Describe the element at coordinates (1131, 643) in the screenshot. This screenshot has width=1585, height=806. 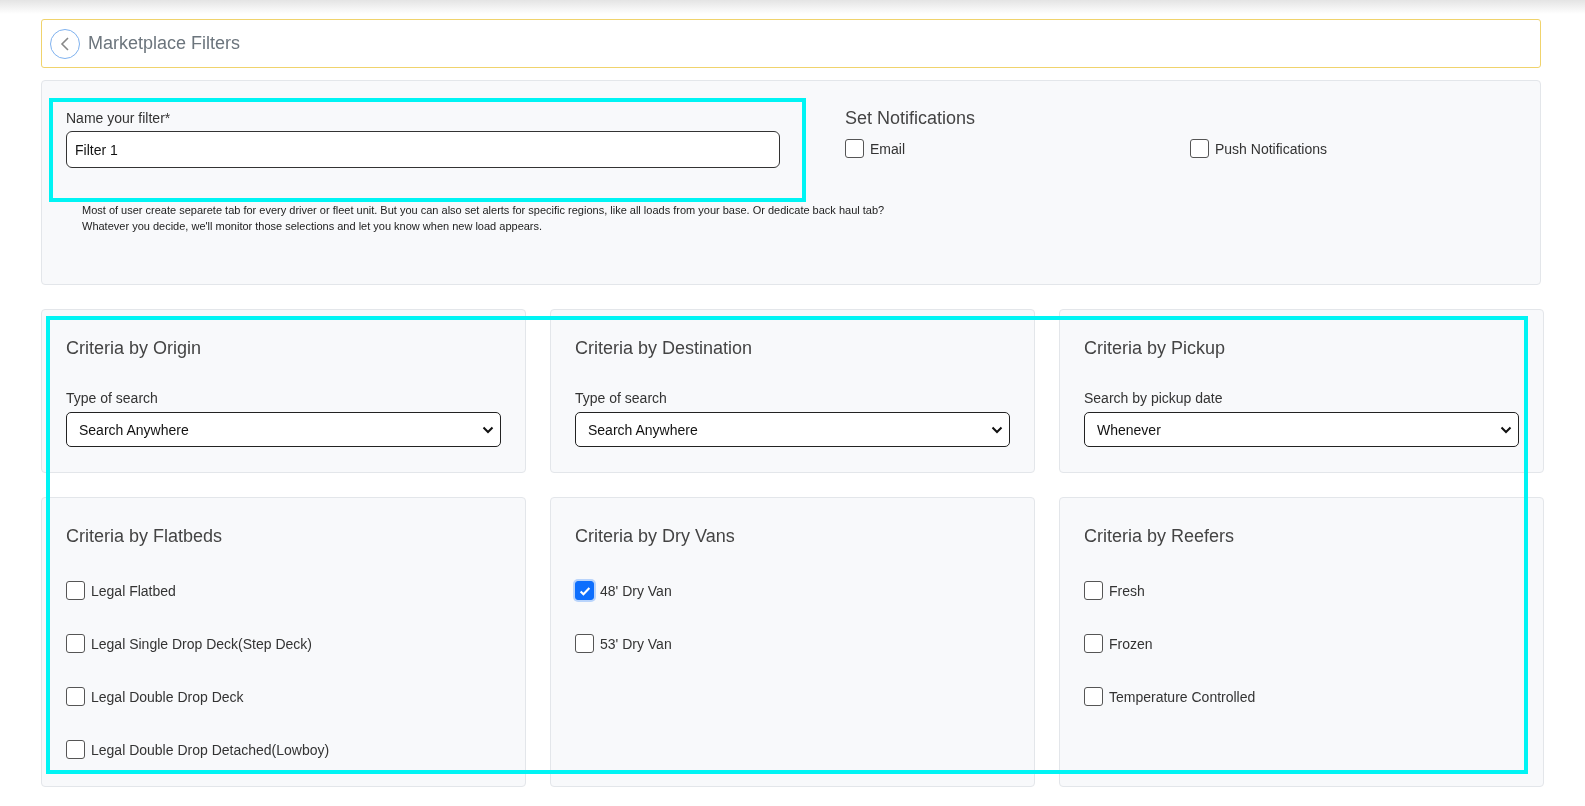
I see `checkbox-label: Frozen` at that location.